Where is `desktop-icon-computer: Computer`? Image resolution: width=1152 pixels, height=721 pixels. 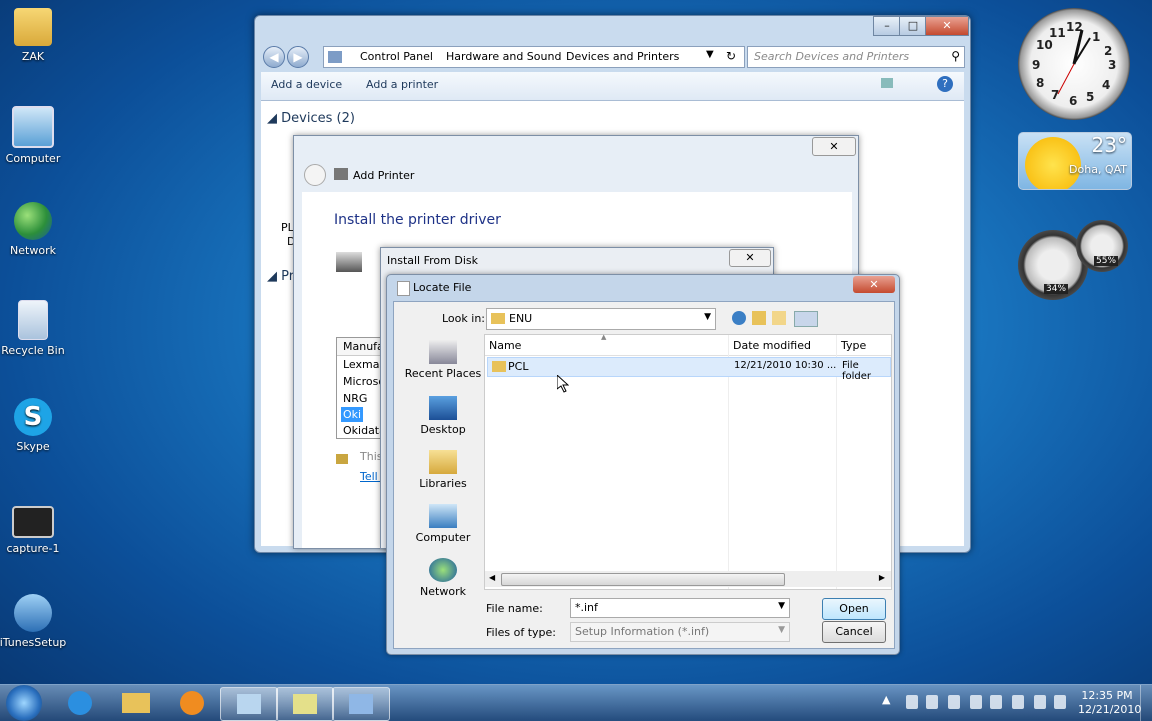 desktop-icon-computer: Computer is located at coordinates (34, 135).